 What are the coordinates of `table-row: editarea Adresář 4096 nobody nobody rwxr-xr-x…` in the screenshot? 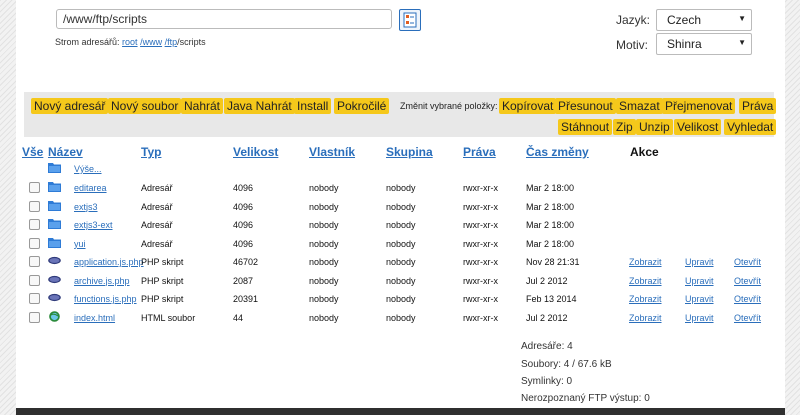 It's located at (400, 188).